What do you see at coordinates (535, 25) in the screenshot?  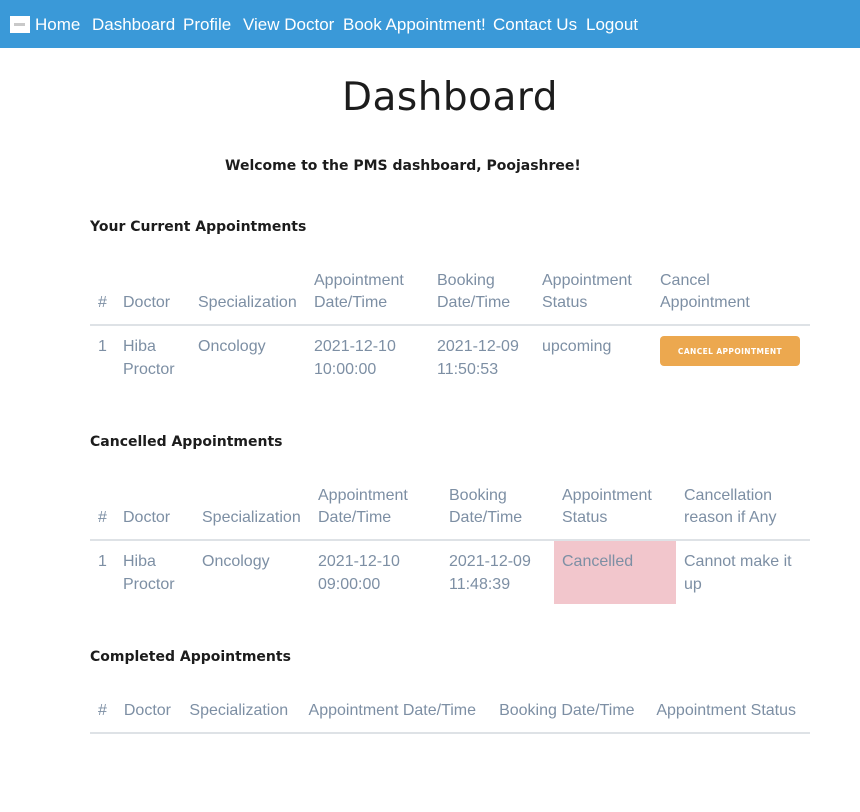 I see `nav-contact-us-link: Contact Us` at bounding box center [535, 25].